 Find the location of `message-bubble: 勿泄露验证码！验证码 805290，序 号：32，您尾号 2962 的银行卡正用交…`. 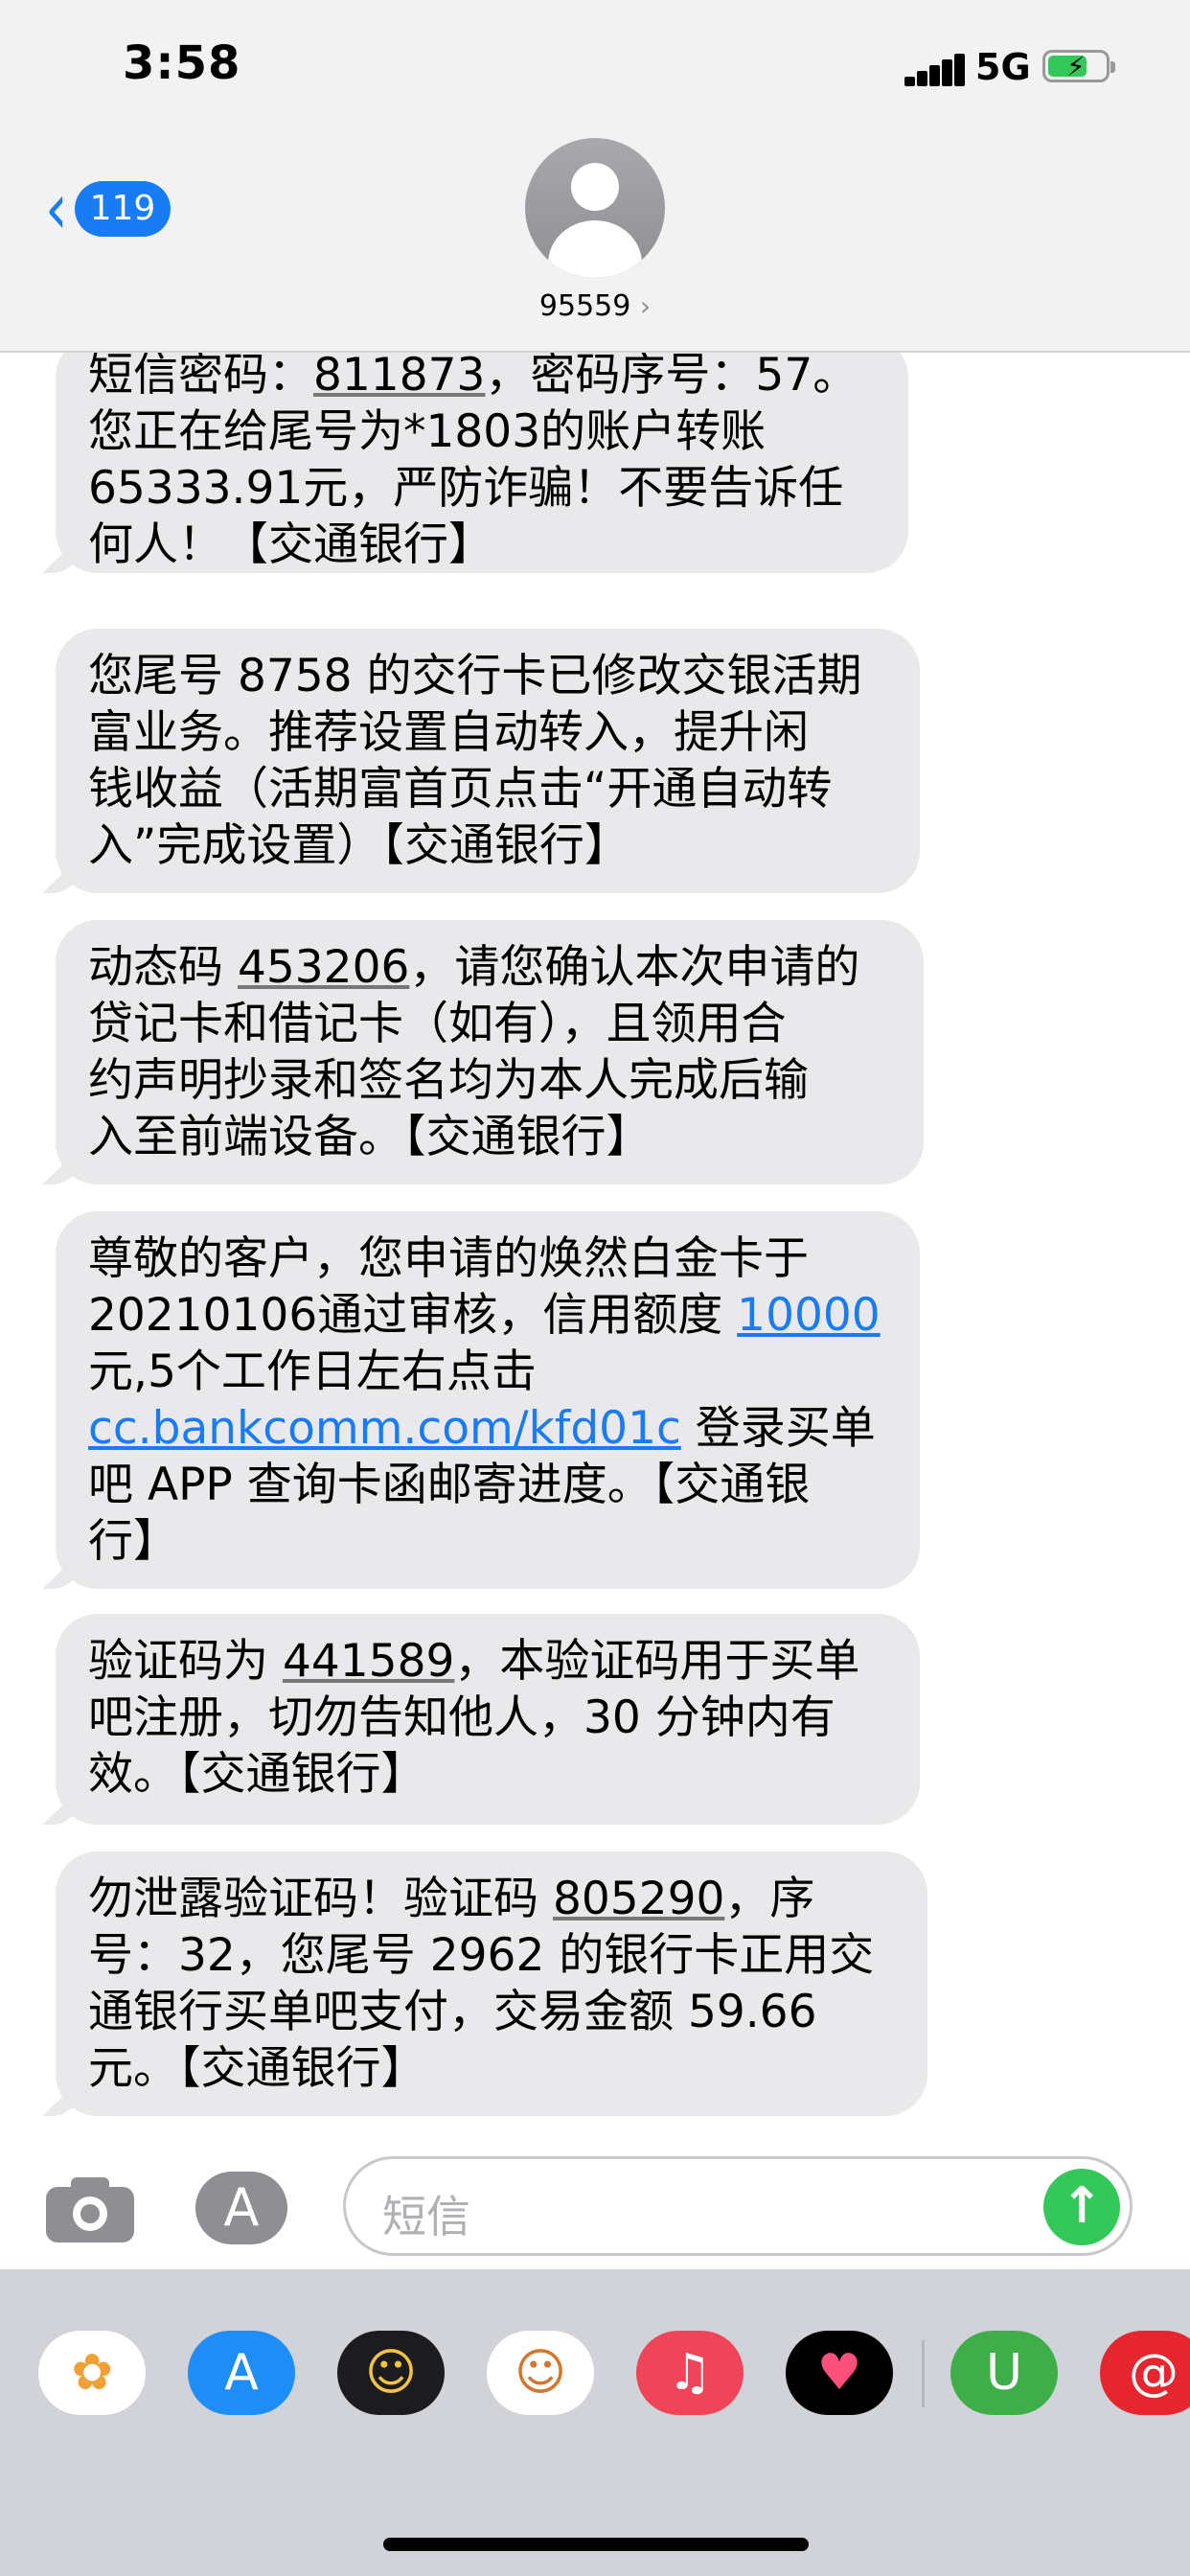

message-bubble: 勿泄露验证码！验证码 805290，序 号：32，您尾号 2962 的银行卡正用交… is located at coordinates (492, 1984).